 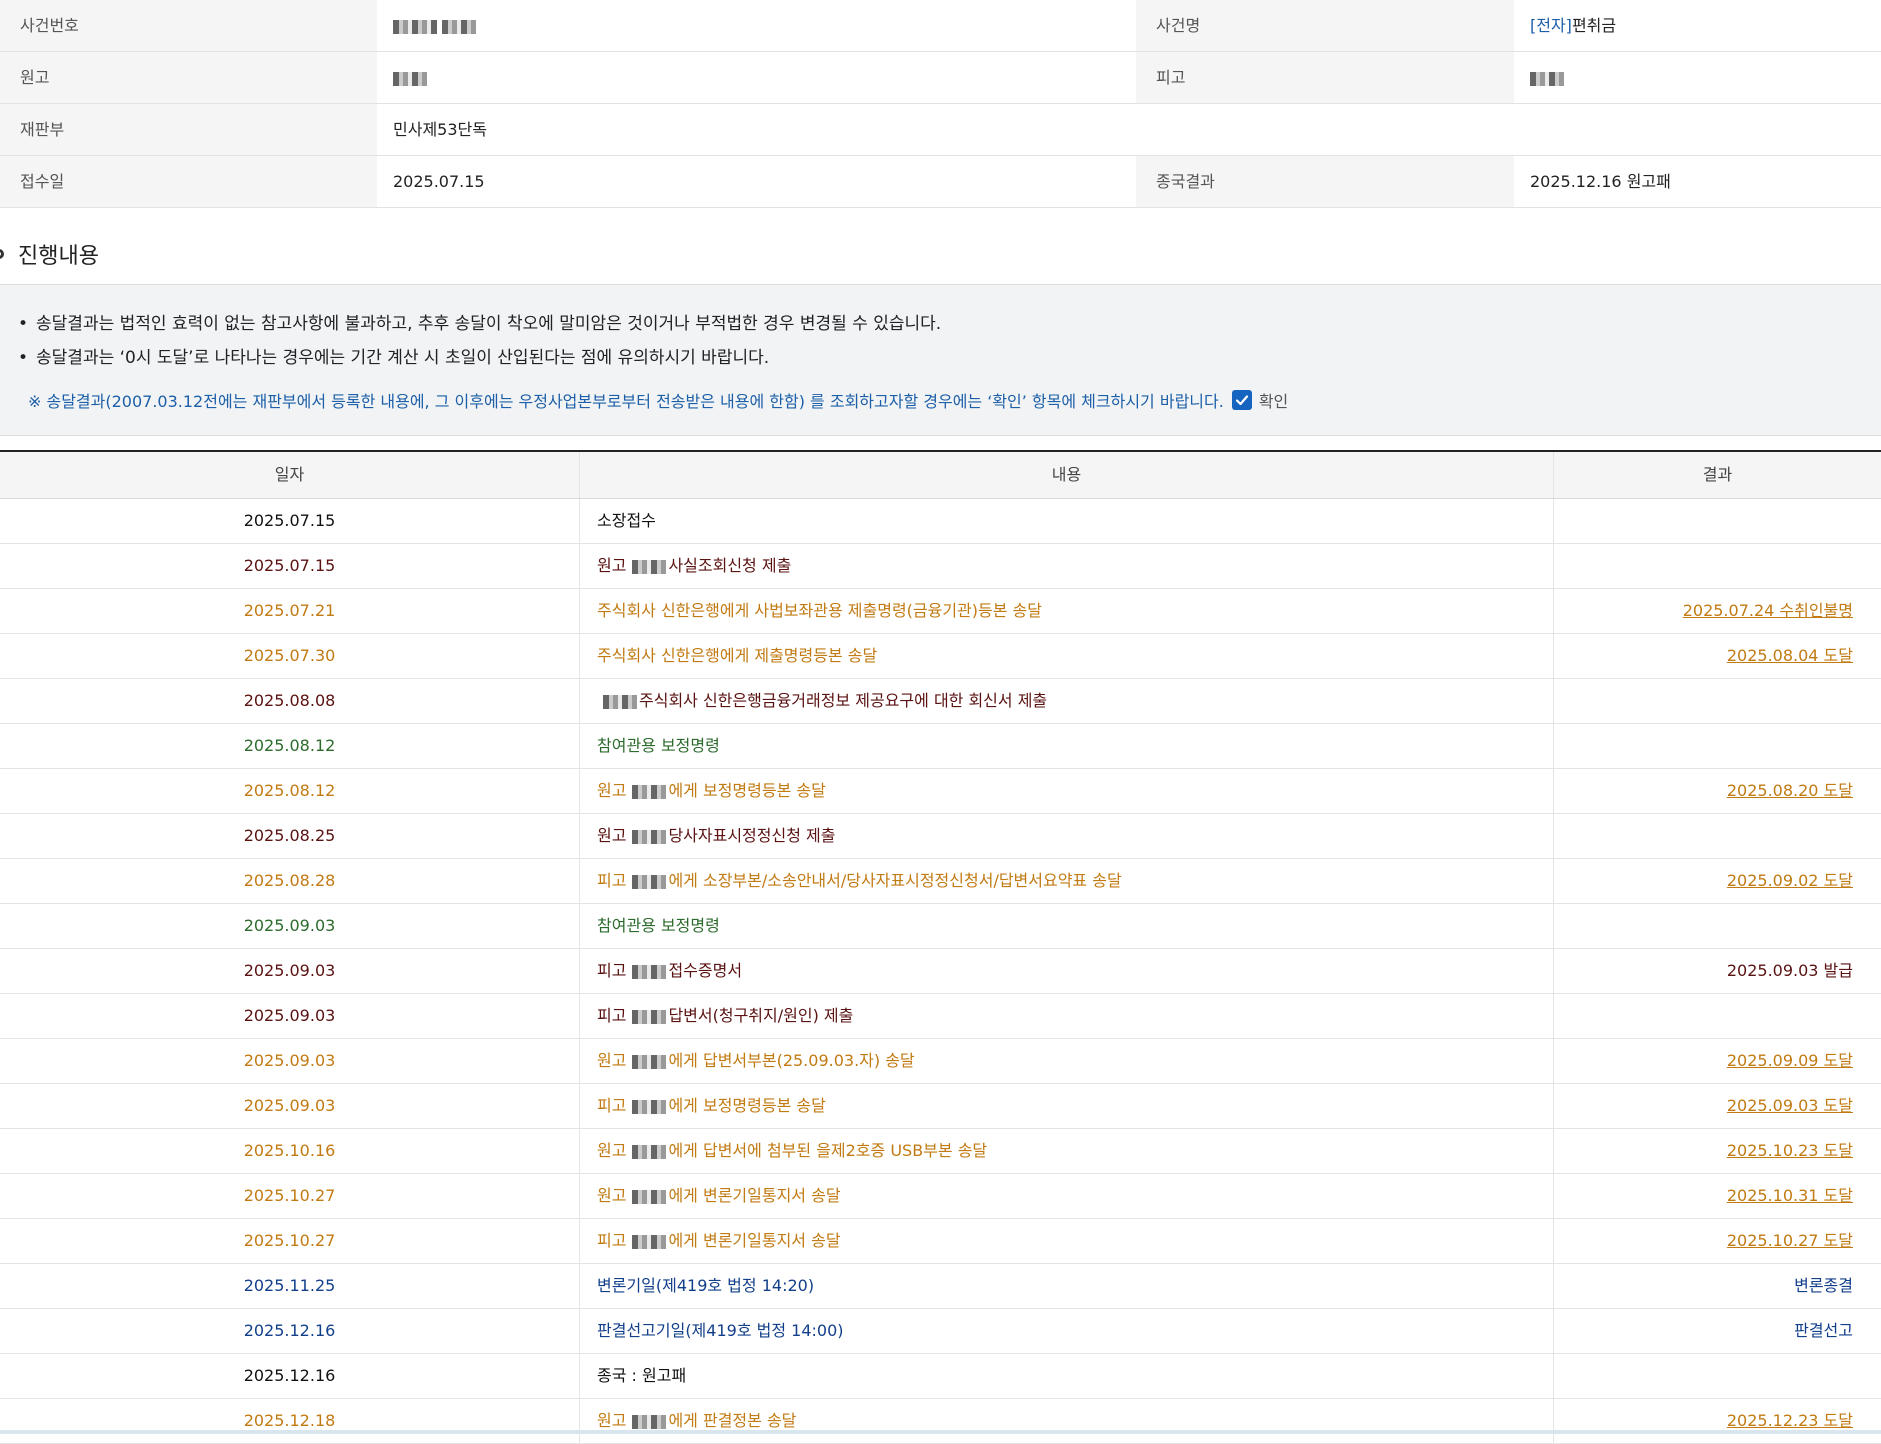 I want to click on delivery-result-link: 2025.10.27 도달, so click(x=1717, y=1241).